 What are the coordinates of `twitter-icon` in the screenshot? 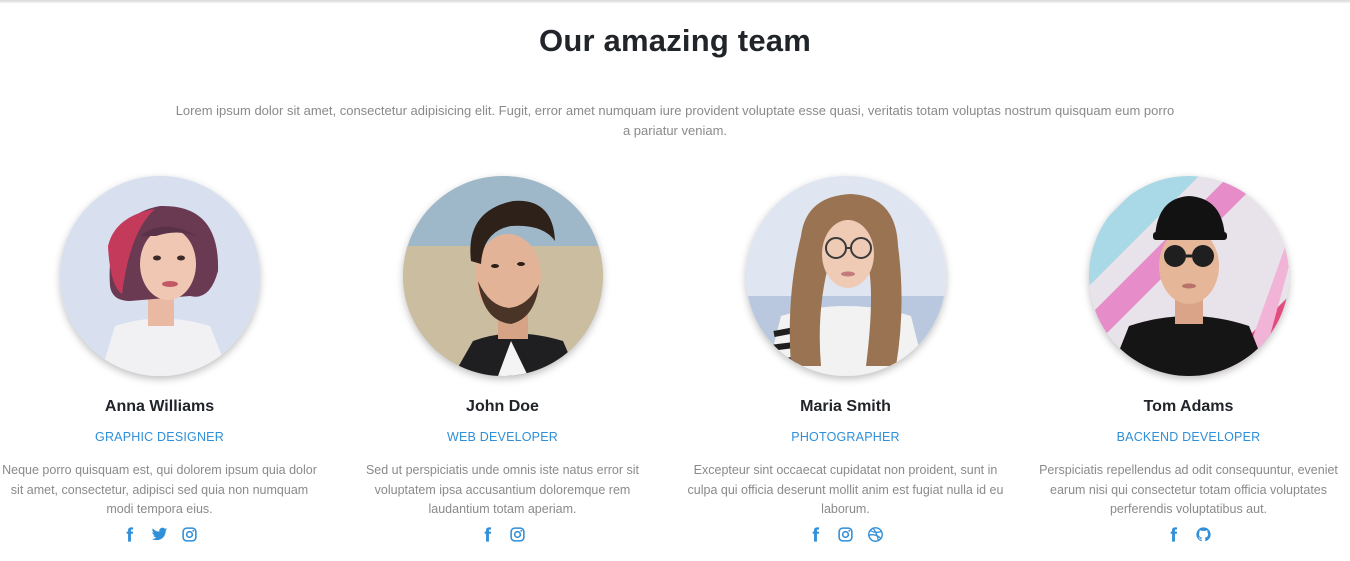 It's located at (159, 534).